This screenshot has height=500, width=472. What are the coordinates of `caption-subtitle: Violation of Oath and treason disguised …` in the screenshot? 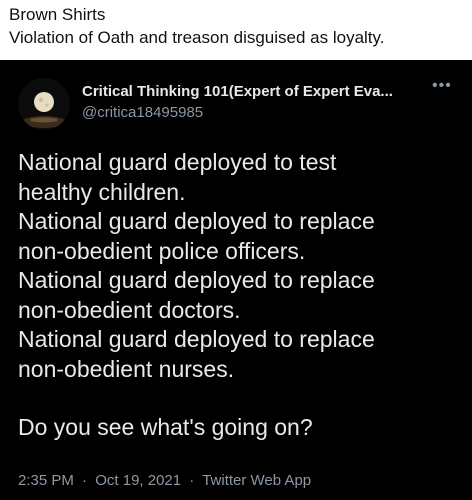 It's located at (197, 37).